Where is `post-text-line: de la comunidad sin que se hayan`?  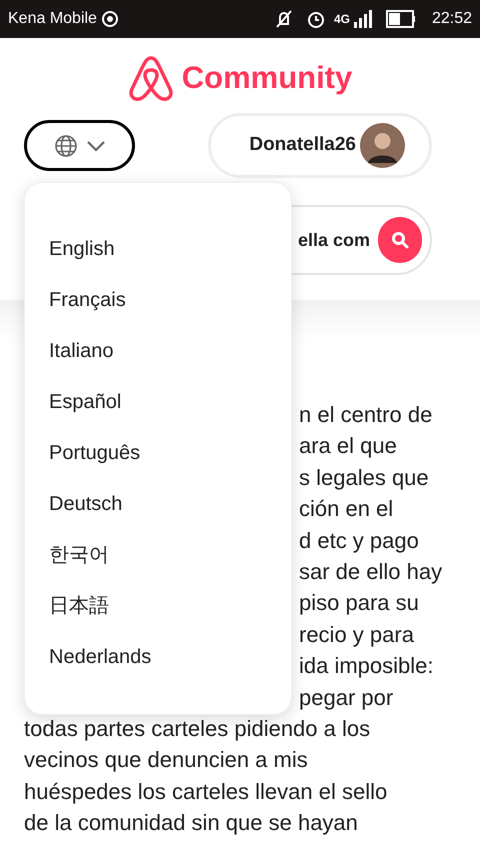
post-text-line: de la comunidad sin que se hayan is located at coordinates (191, 823).